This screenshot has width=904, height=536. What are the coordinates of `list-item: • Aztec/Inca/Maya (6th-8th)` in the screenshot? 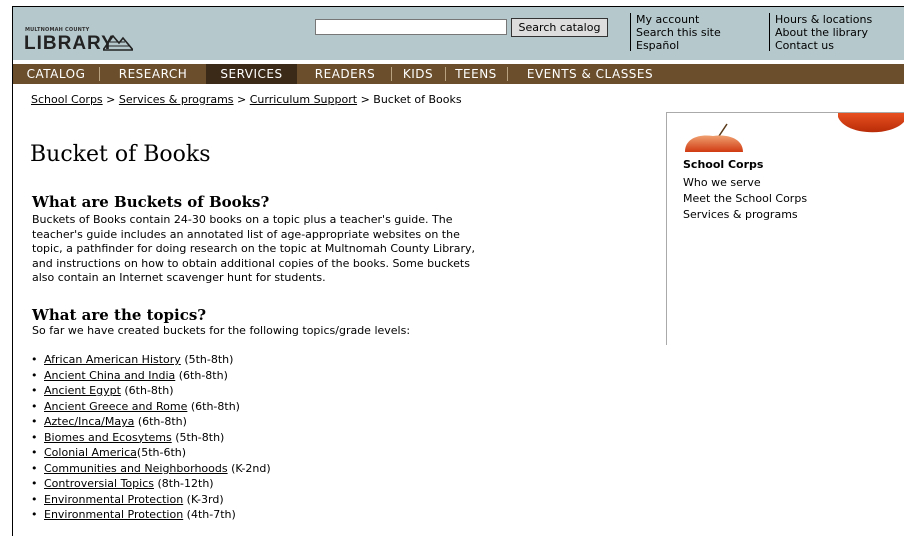 It's located at (151, 422).